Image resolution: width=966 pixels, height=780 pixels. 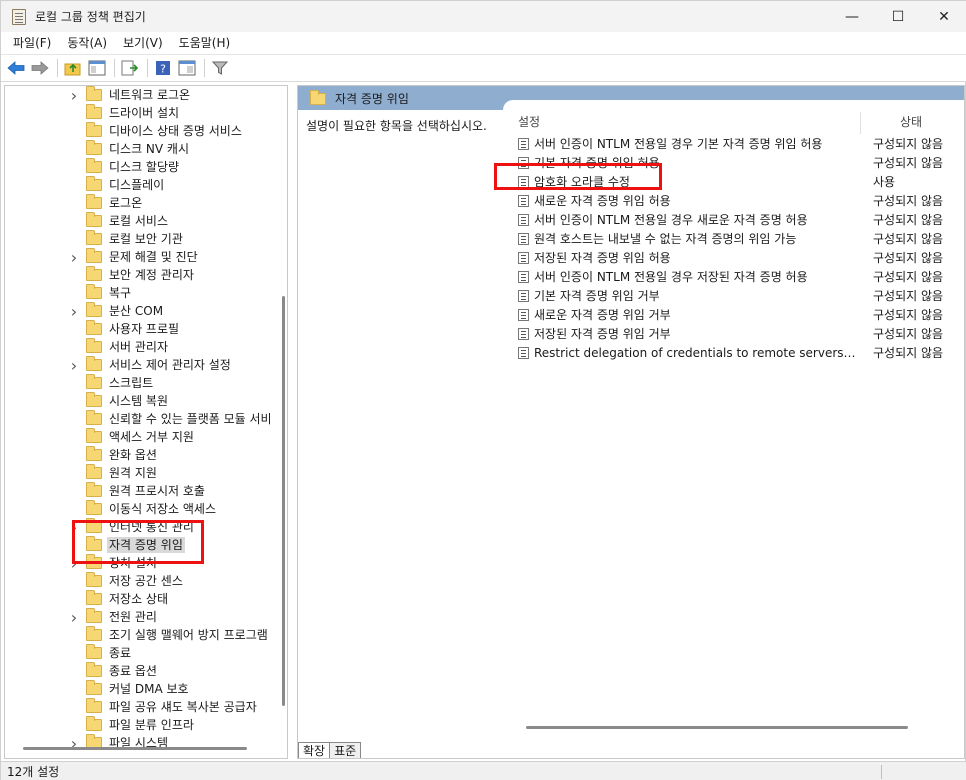 What do you see at coordinates (143, 455) in the screenshot?
I see `tree-item: 완화 옵션` at bounding box center [143, 455].